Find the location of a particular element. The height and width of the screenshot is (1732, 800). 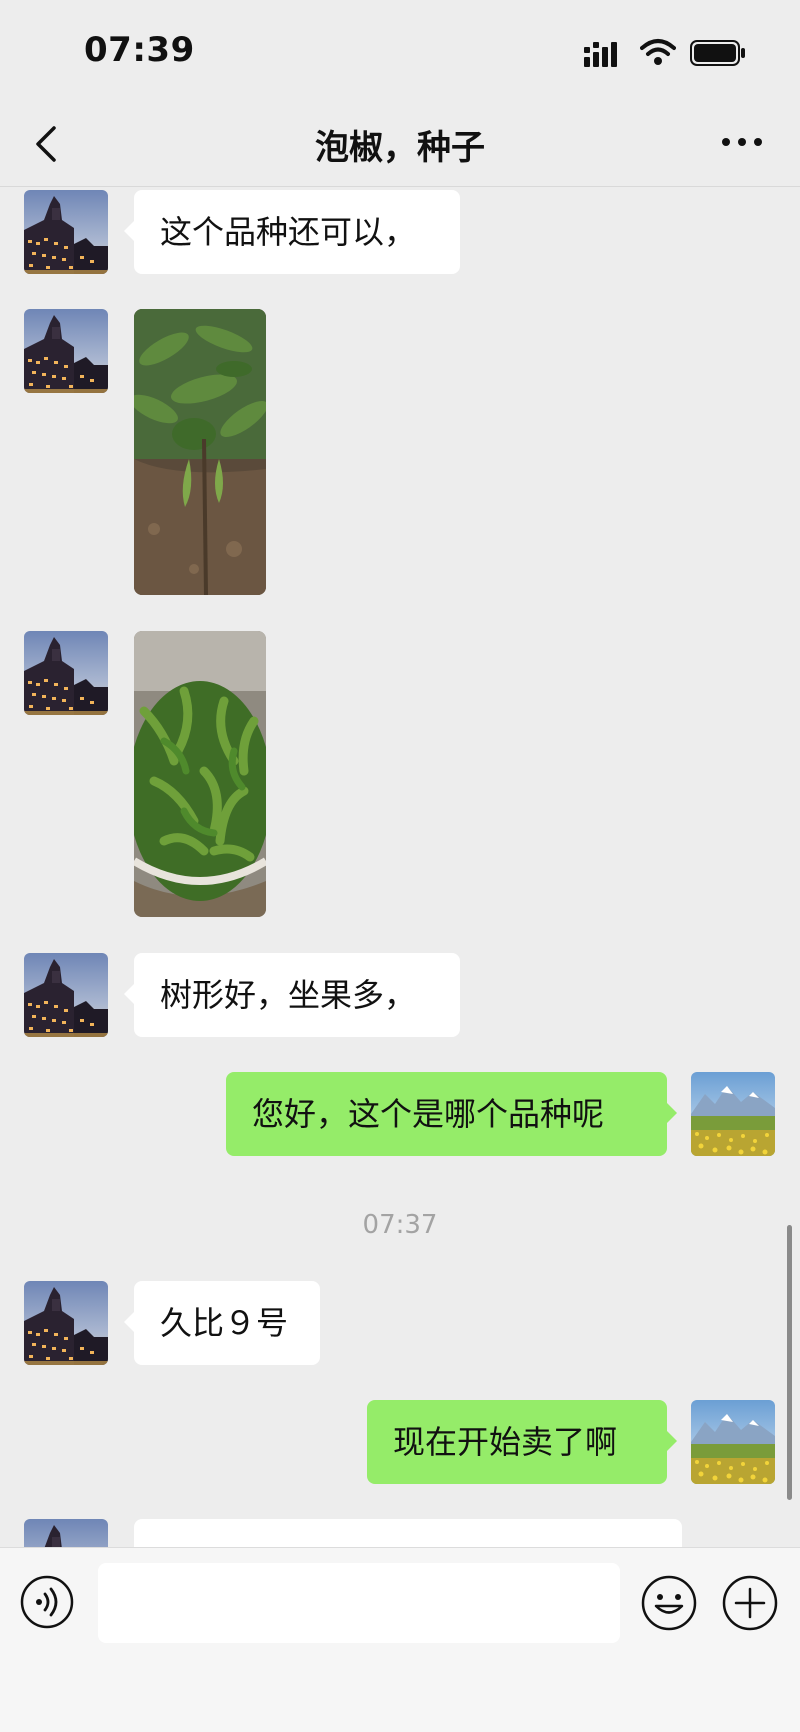

outgoing-message-bubble: 现在开始卖了啊 is located at coordinates (522, 1442).